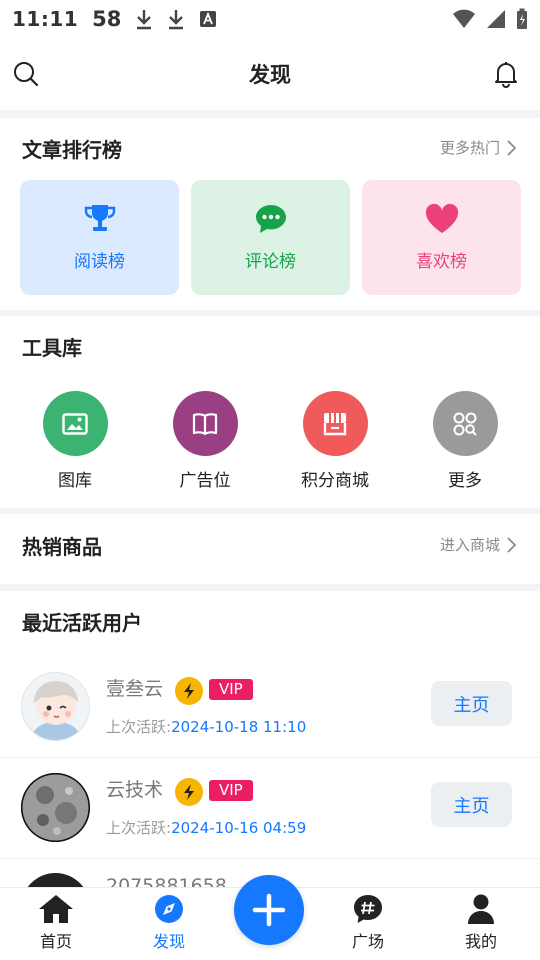 This screenshot has width=540, height=960. What do you see at coordinates (441, 218) in the screenshot?
I see `heart-icon` at bounding box center [441, 218].